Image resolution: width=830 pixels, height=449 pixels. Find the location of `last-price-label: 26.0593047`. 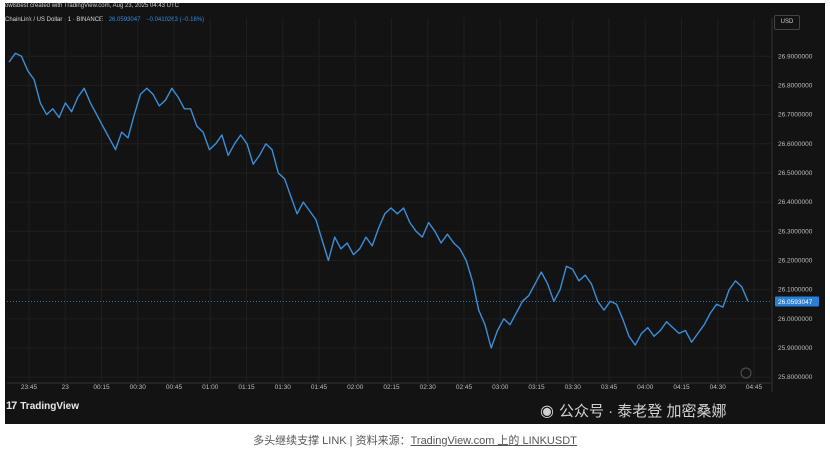

last-price-label: 26.0593047 is located at coordinates (795, 302).